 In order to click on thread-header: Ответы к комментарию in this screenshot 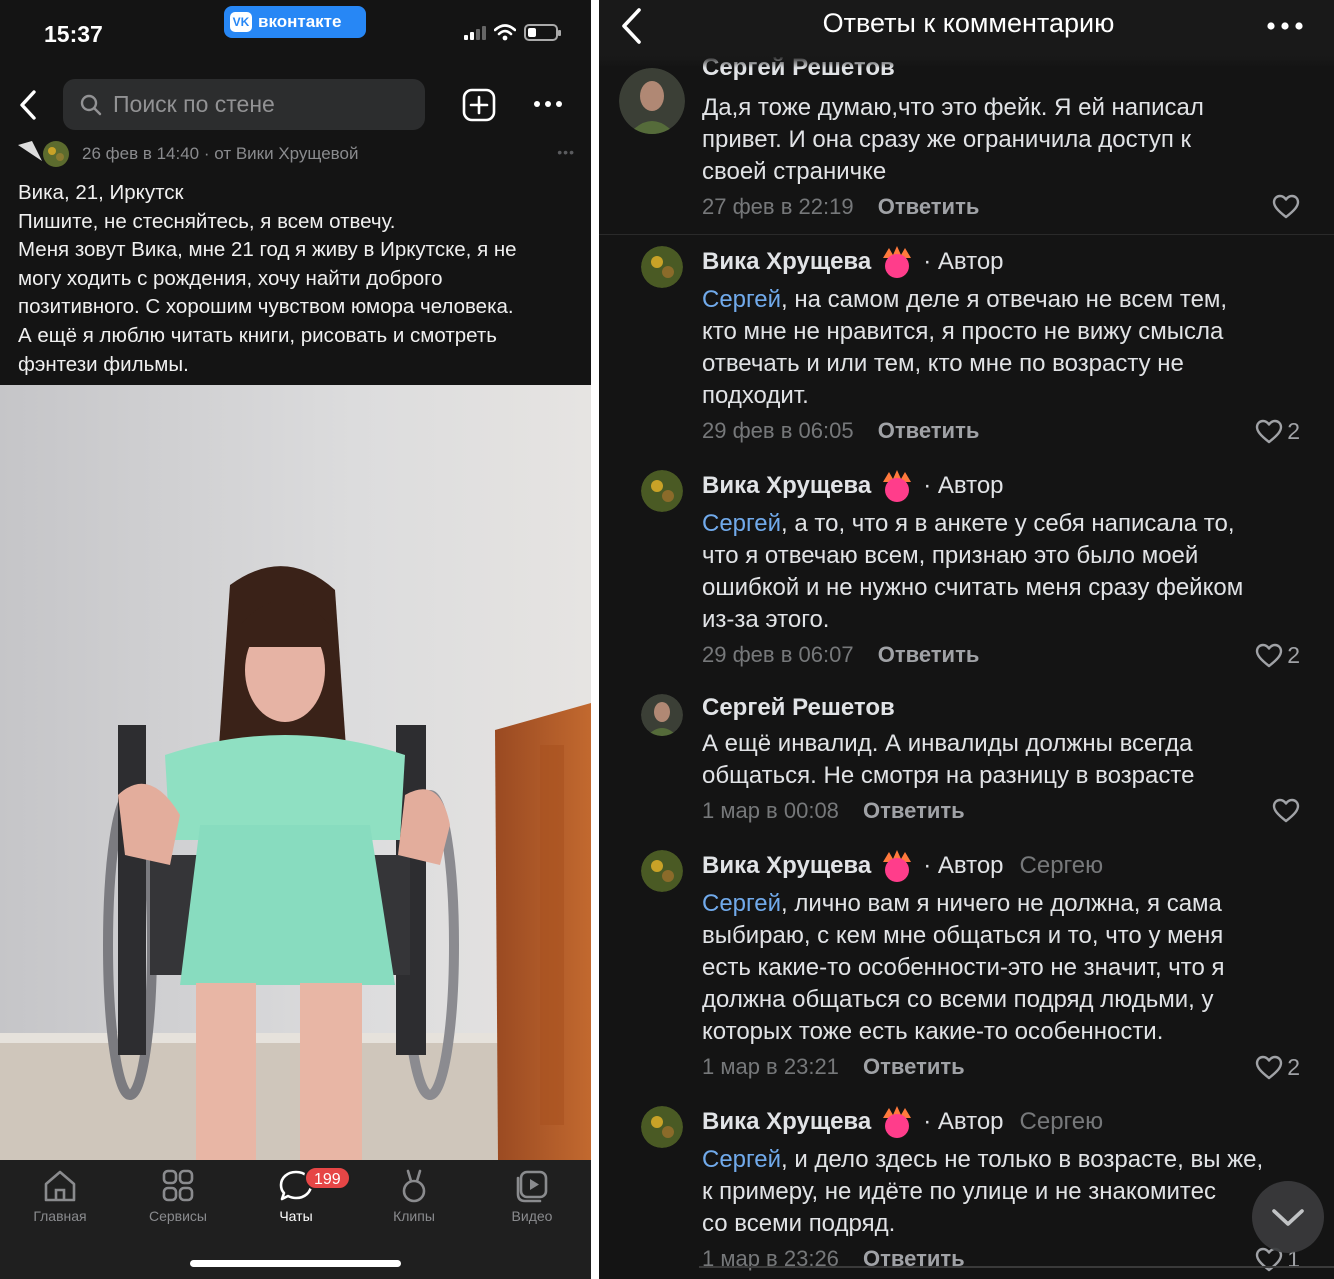, I will do `click(966, 28)`.